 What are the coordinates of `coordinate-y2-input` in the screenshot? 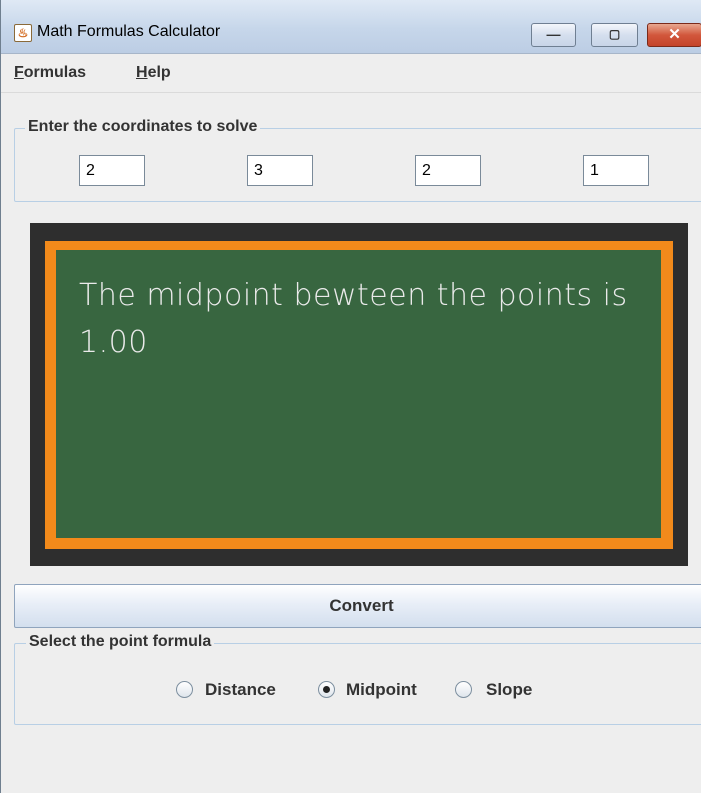 It's located at (616, 170).